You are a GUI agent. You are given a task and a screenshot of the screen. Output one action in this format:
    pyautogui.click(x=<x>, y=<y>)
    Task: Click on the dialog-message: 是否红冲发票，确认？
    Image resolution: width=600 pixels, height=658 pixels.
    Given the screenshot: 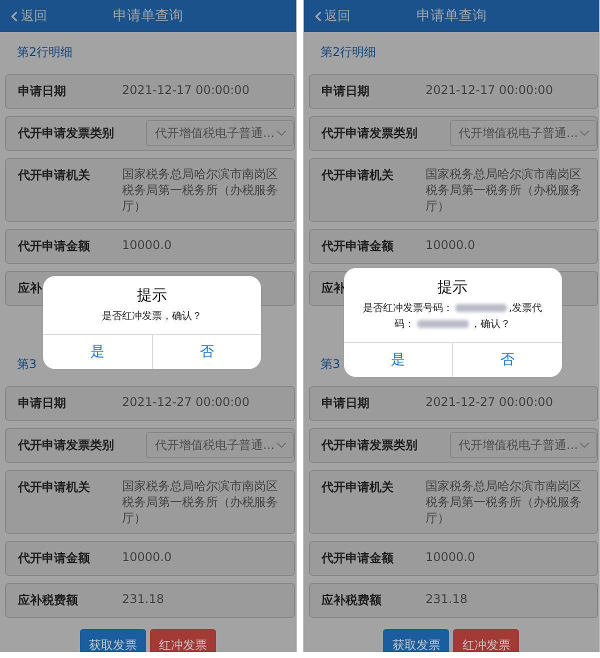 What is the action you would take?
    pyautogui.click(x=152, y=317)
    